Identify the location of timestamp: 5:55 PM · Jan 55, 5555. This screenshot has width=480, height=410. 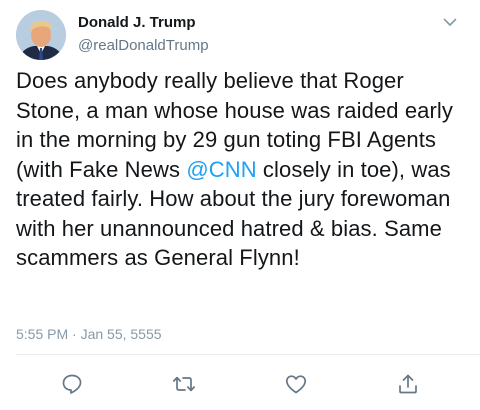
(89, 334).